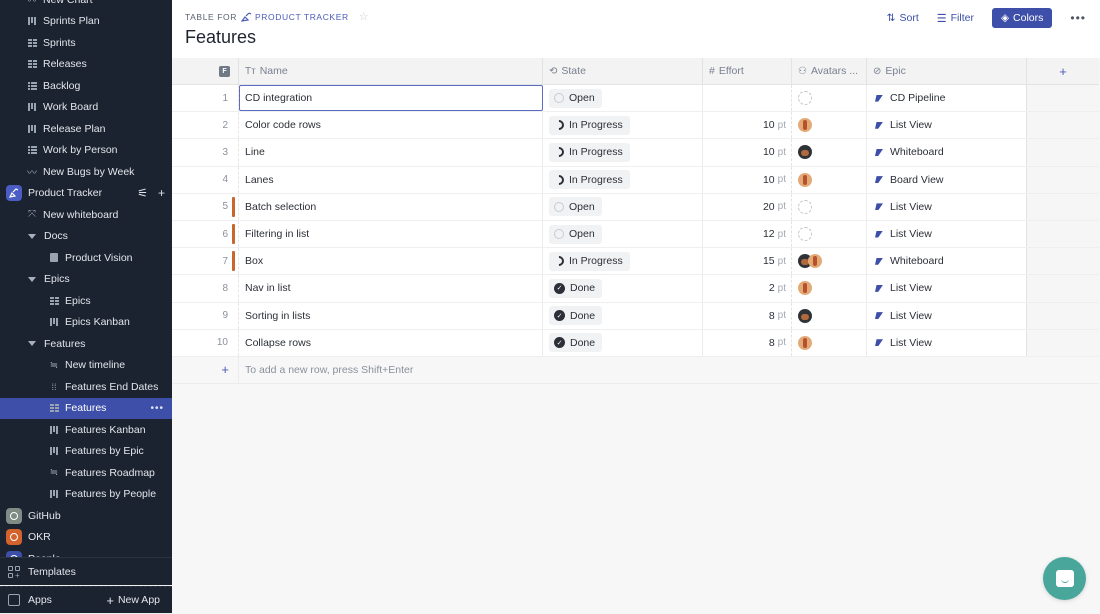 The image size is (1100, 614). Describe the element at coordinates (947, 71) in the screenshot. I see `column-header-epic: ⊘ Epic` at that location.